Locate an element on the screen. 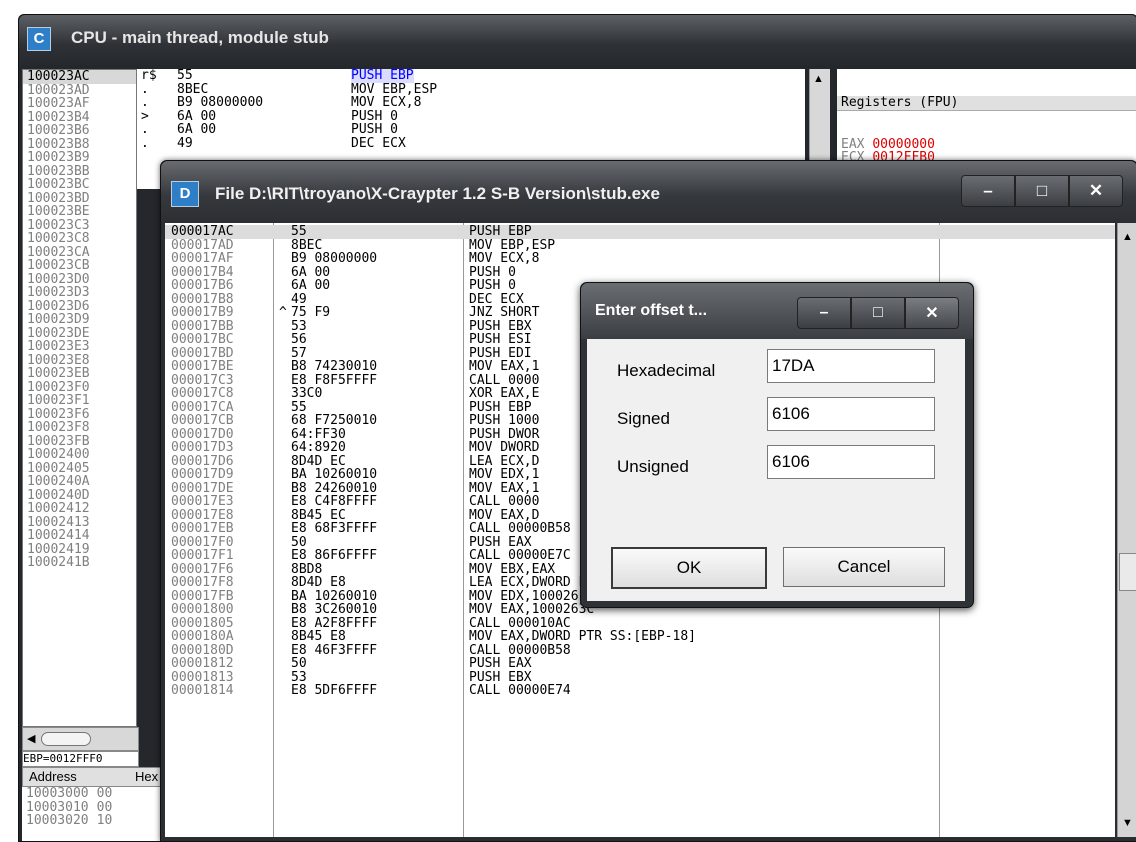 This screenshot has width=1136, height=842. scroll-left-arrow-icon: ◀ is located at coordinates (31, 738).